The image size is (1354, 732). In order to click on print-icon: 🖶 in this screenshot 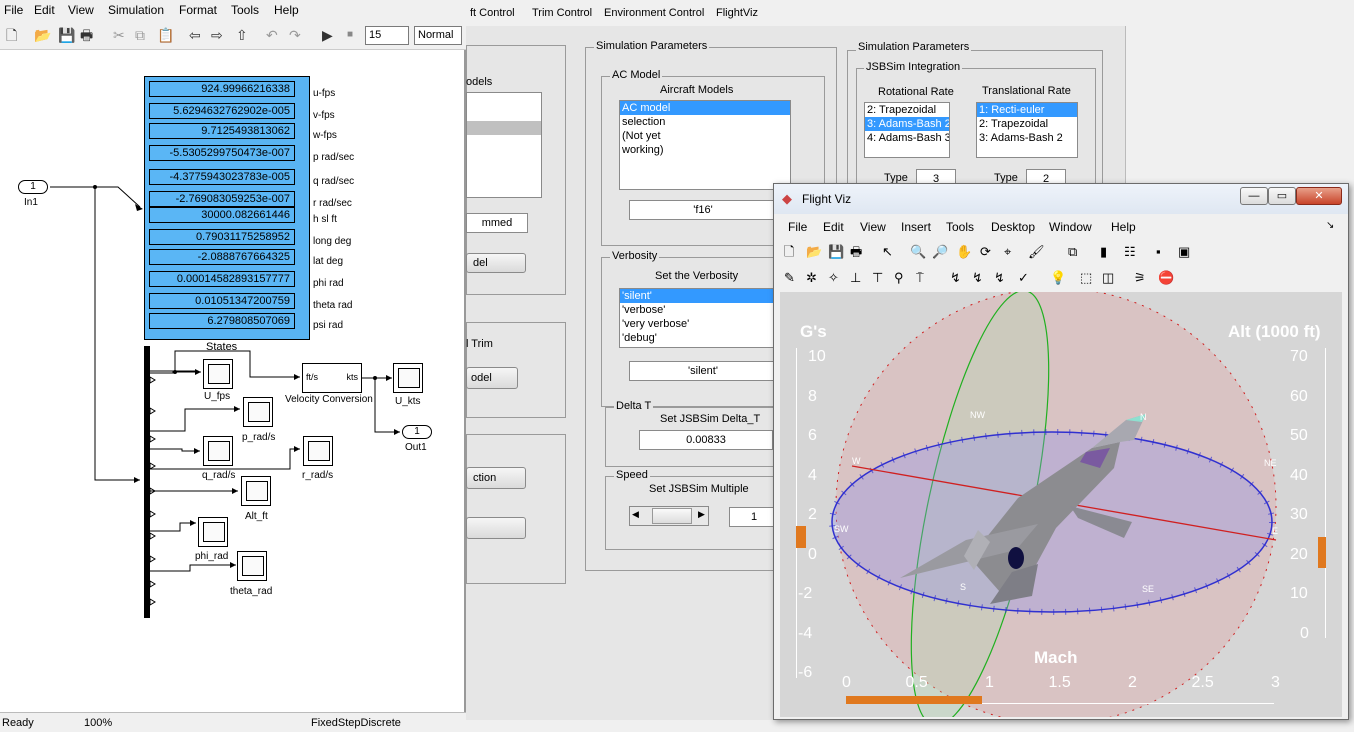, I will do `click(86, 35)`.